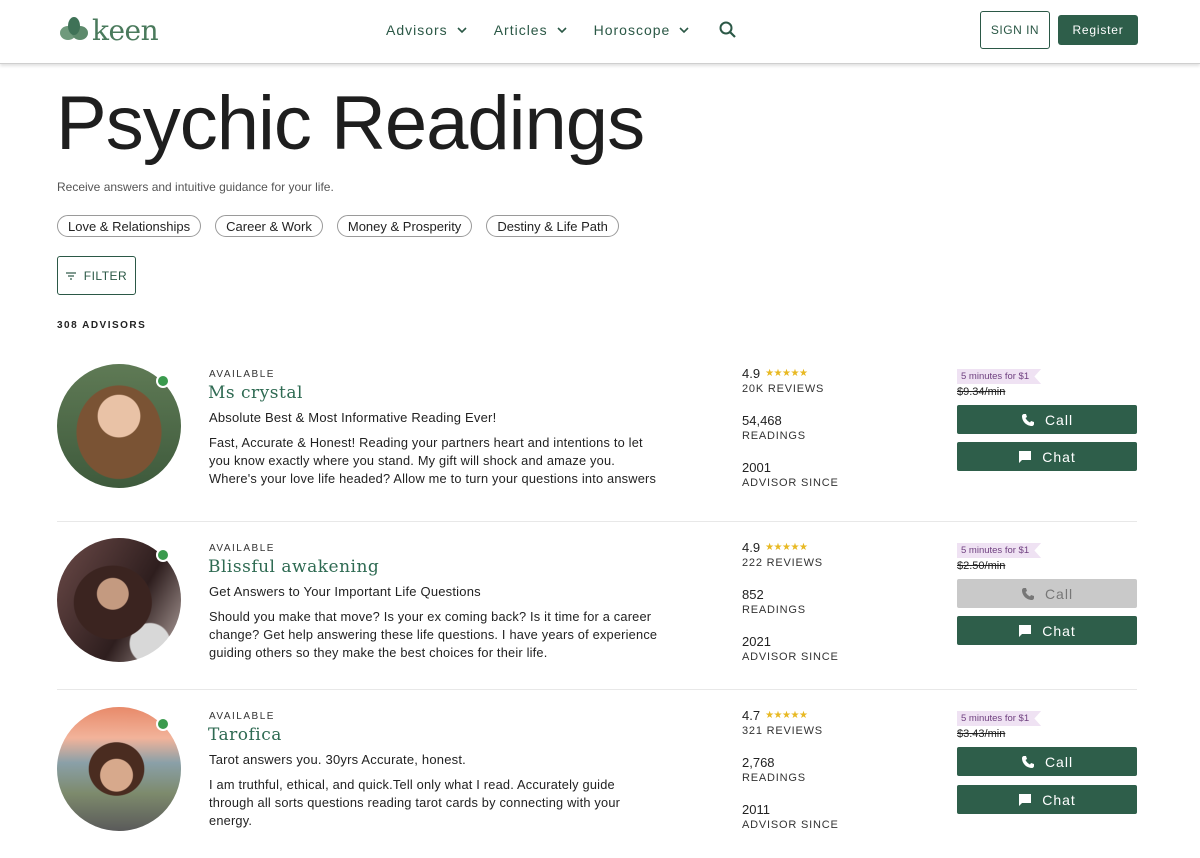  I want to click on chip-career-work: Career & Work, so click(269, 226).